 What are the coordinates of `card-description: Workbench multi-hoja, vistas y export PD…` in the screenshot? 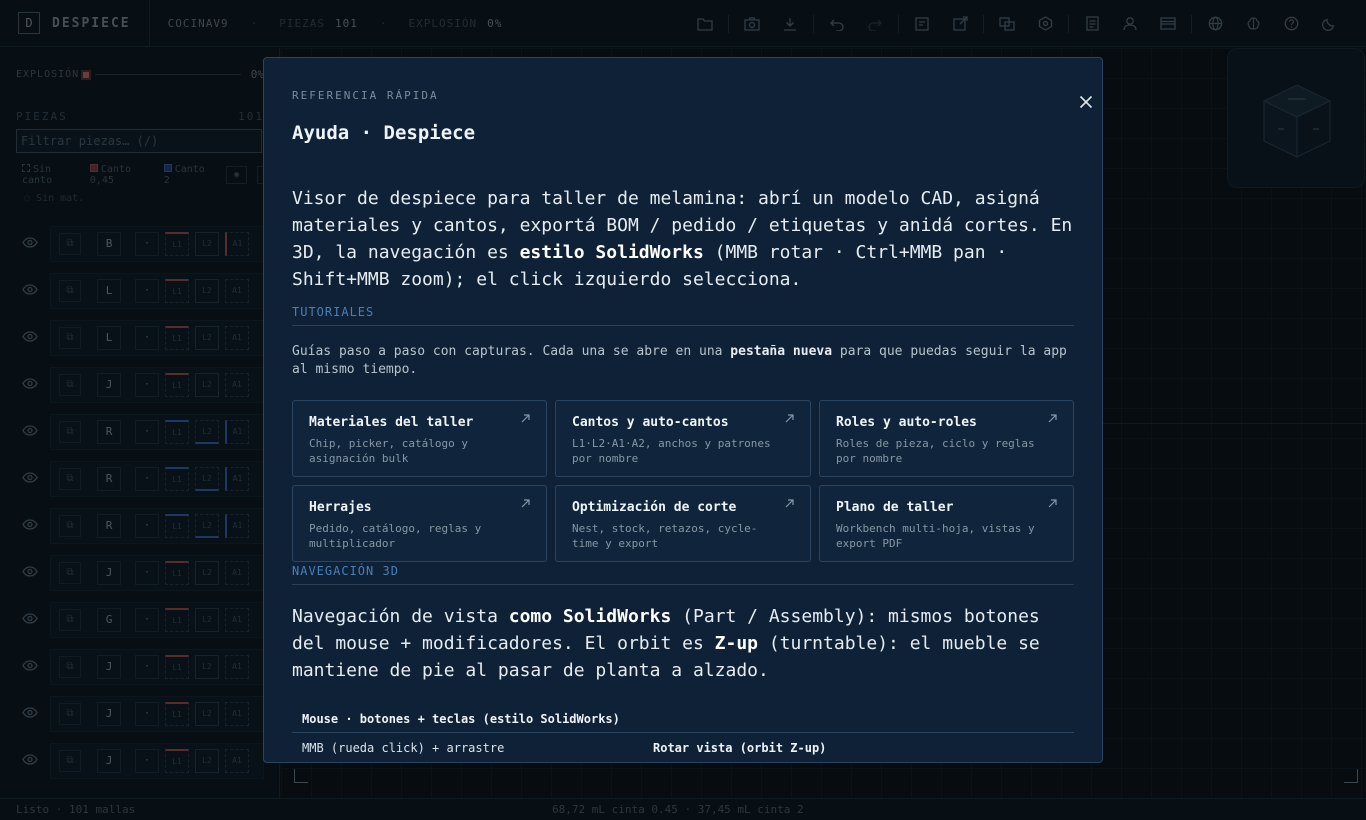 It's located at (935, 536).